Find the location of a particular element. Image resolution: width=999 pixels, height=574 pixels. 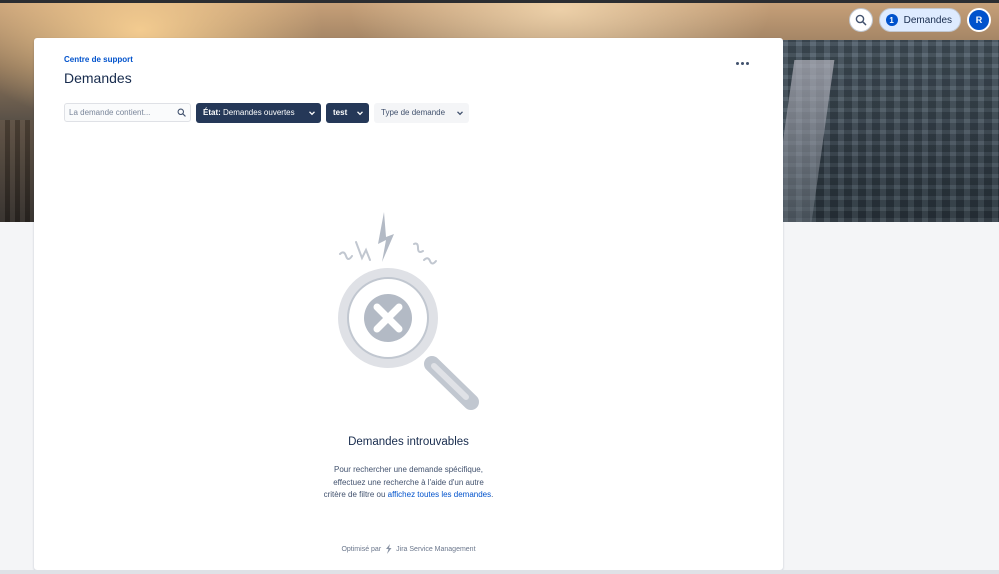

requests-button: 1 Demandes is located at coordinates (919, 20).